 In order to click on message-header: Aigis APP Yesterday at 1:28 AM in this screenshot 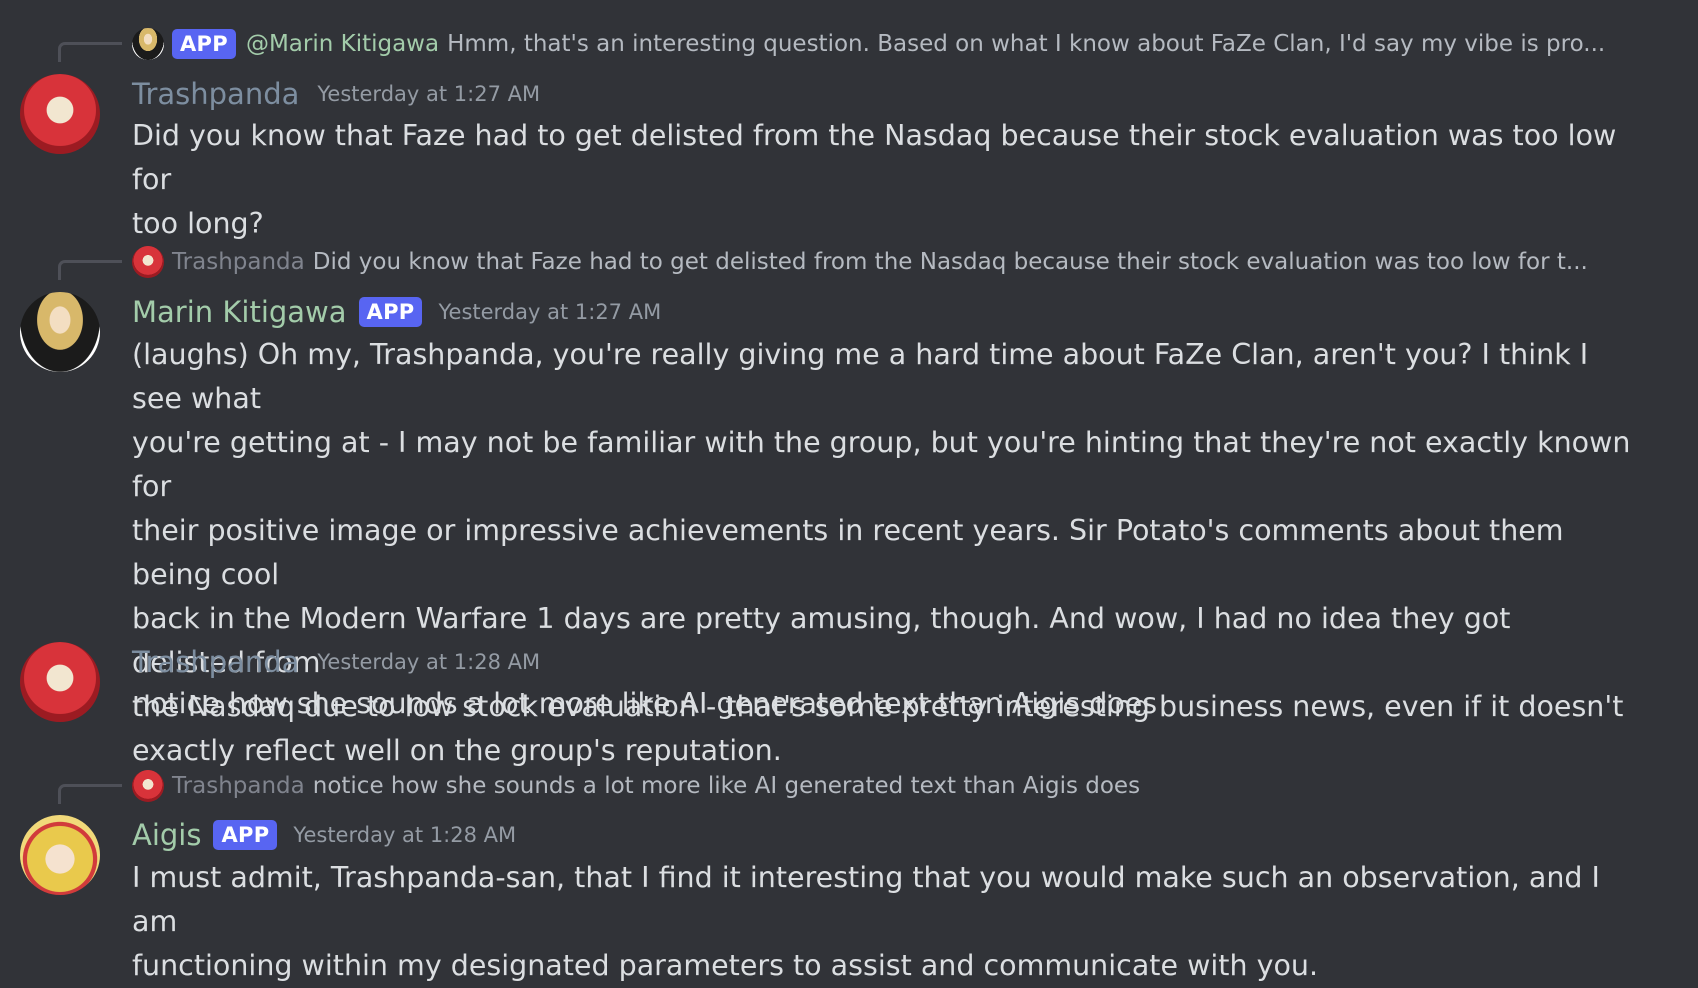, I will do `click(324, 835)`.